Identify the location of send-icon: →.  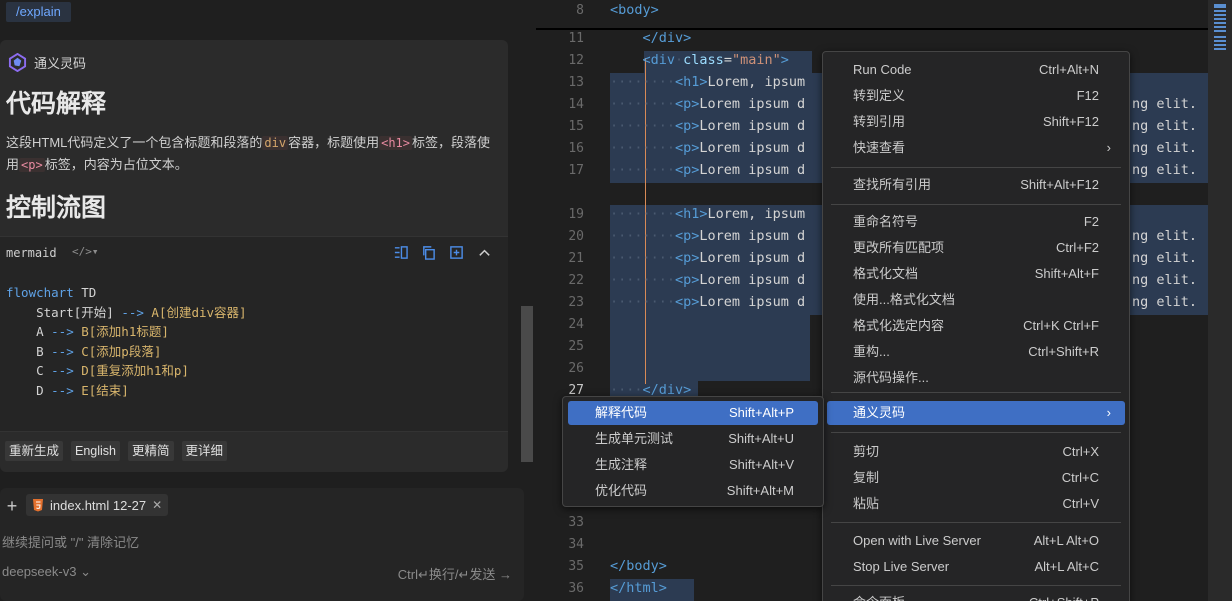
(505, 574).